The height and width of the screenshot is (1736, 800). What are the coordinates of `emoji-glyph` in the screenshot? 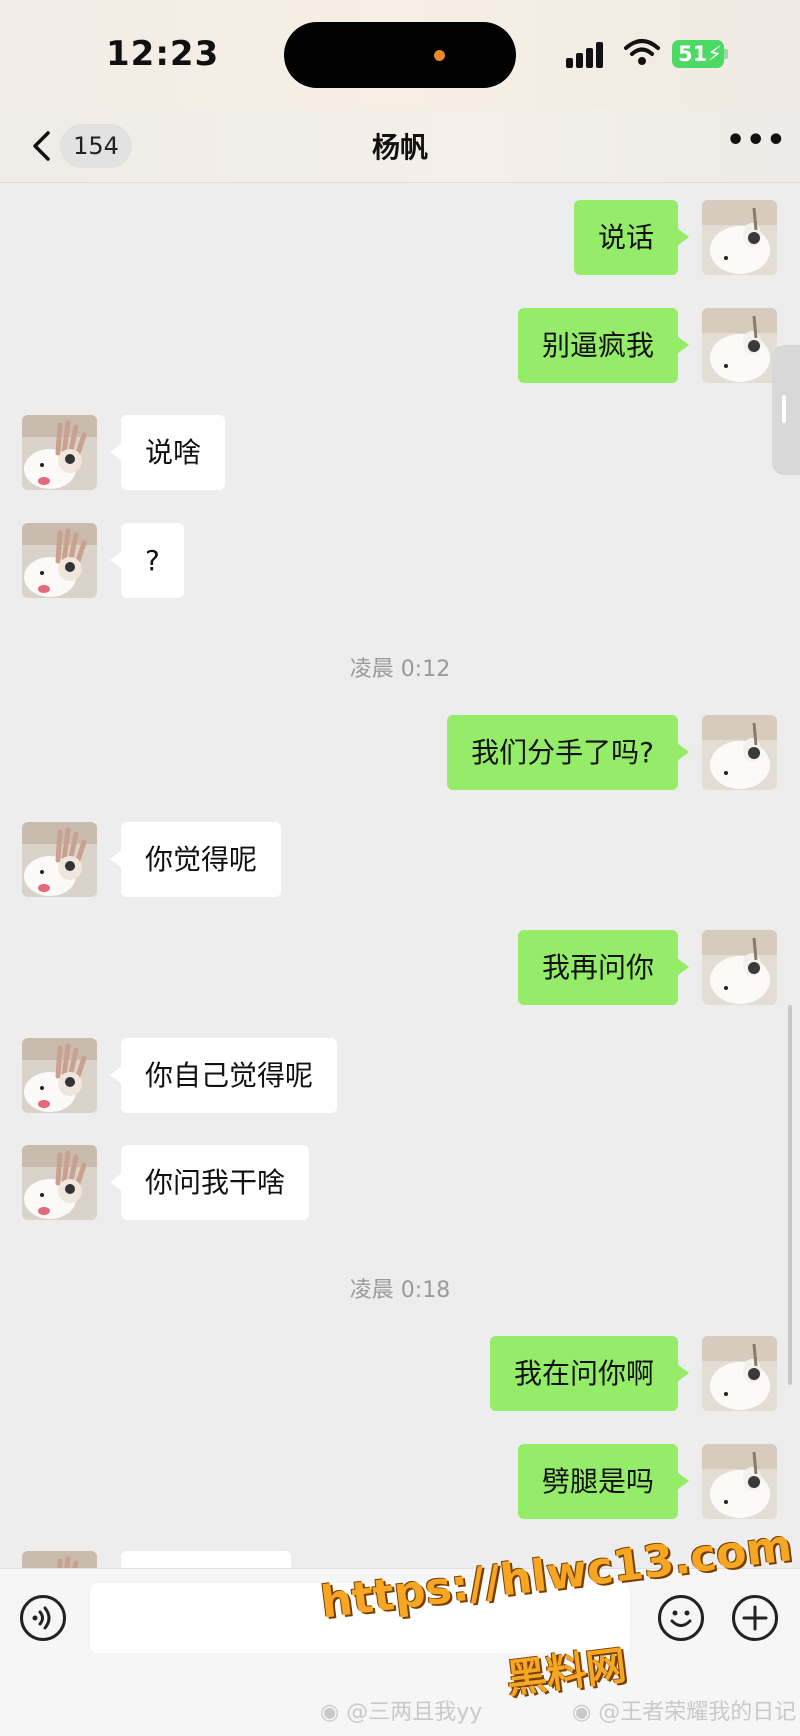 It's located at (681, 1618).